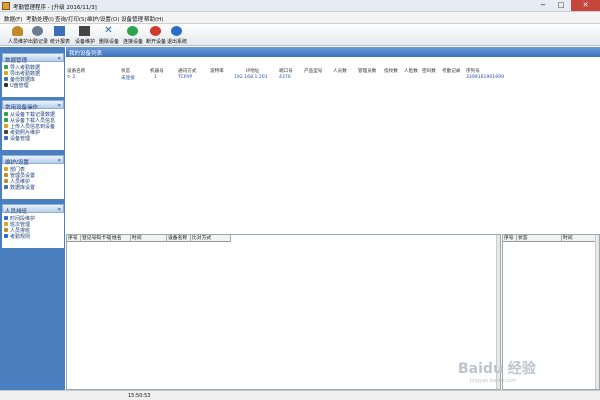  What do you see at coordinates (252, 71) in the screenshot?
I see `column-header: IP地址` at bounding box center [252, 71].